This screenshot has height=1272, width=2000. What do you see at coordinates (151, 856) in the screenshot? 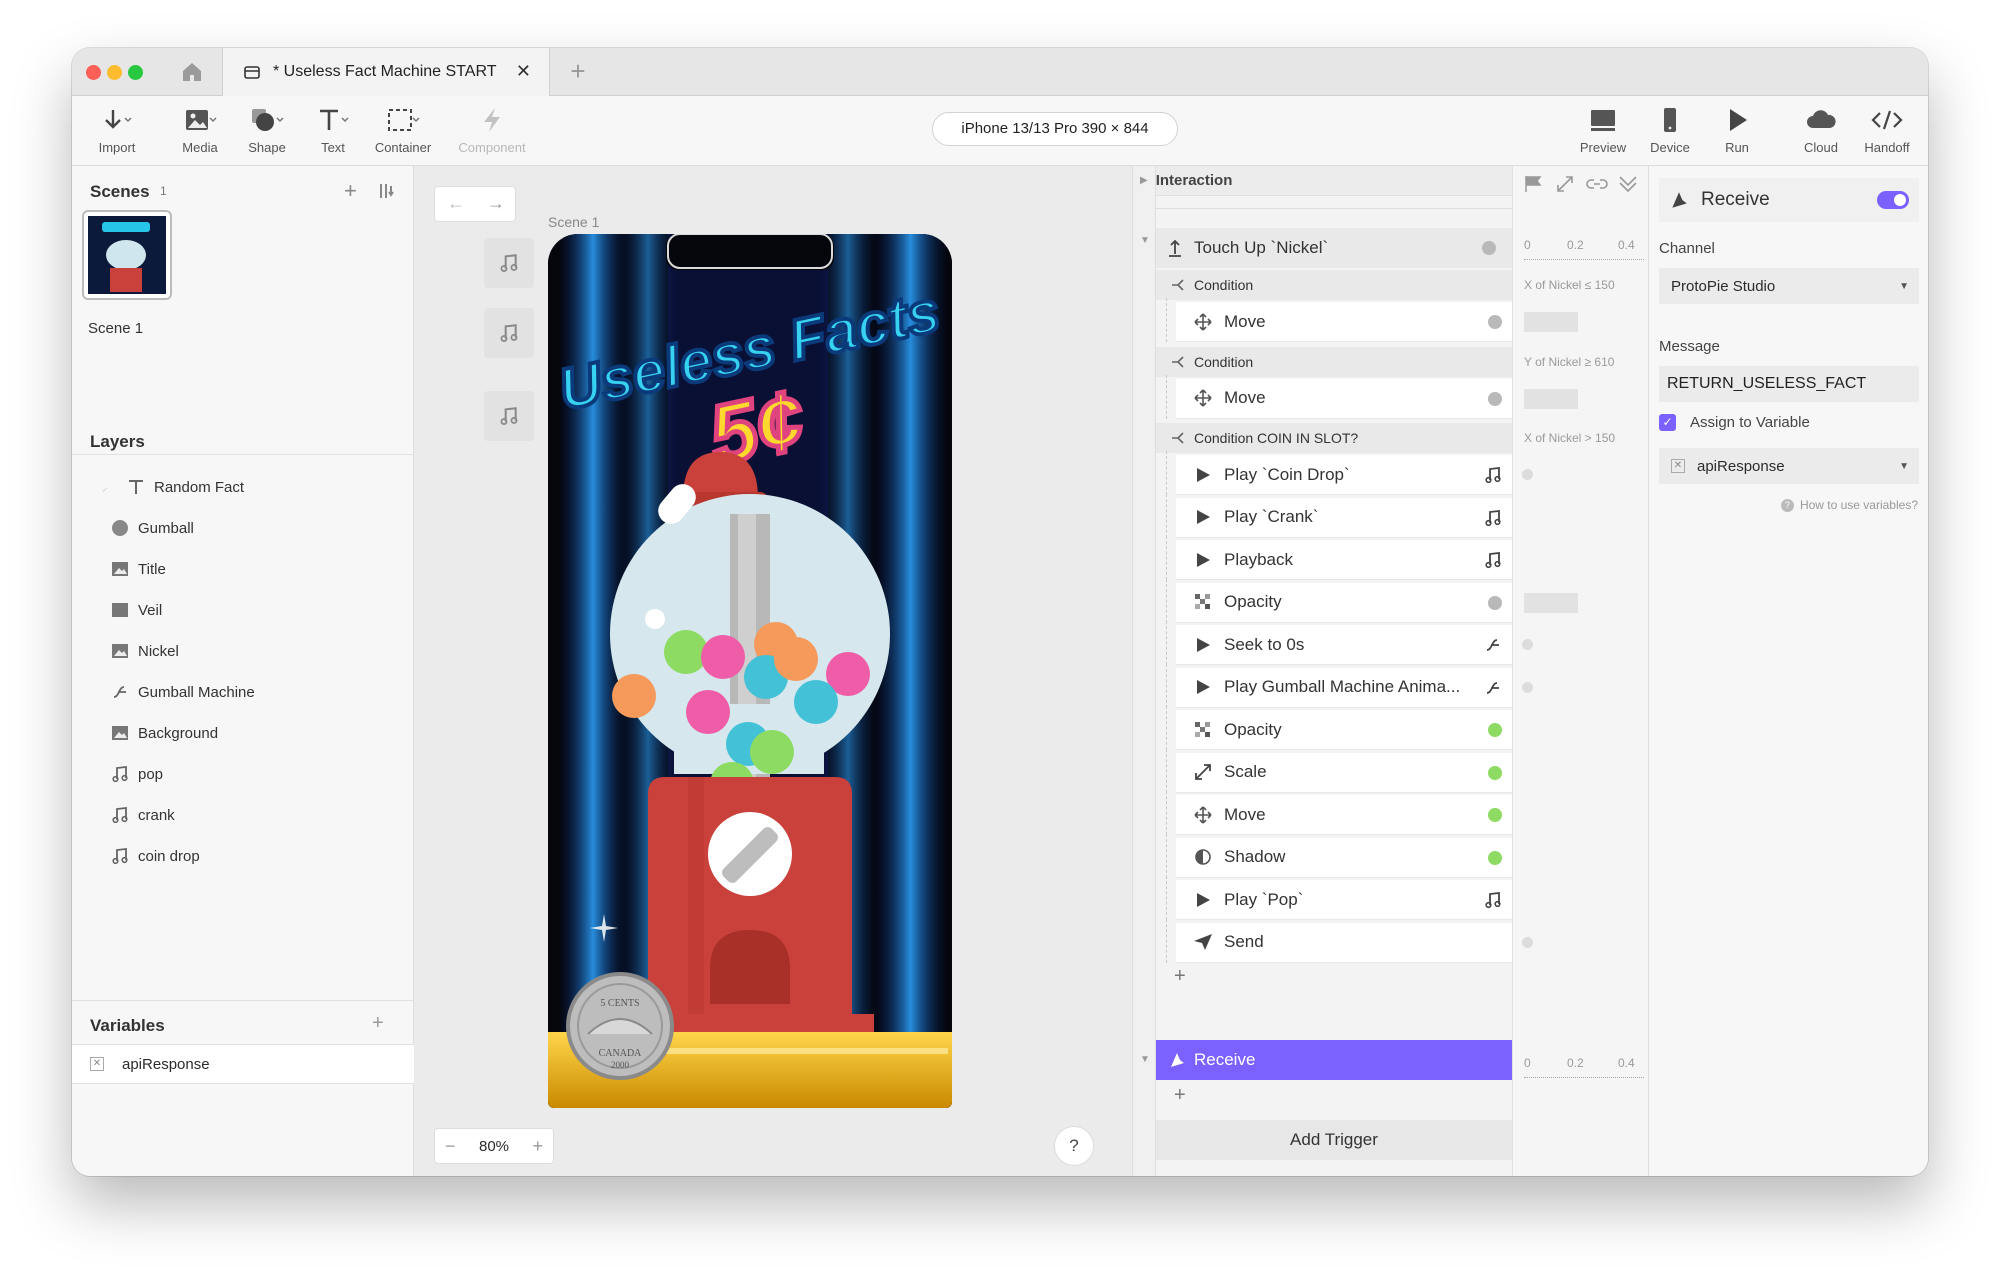
I see `layer-coin-drop: coin drop` at bounding box center [151, 856].